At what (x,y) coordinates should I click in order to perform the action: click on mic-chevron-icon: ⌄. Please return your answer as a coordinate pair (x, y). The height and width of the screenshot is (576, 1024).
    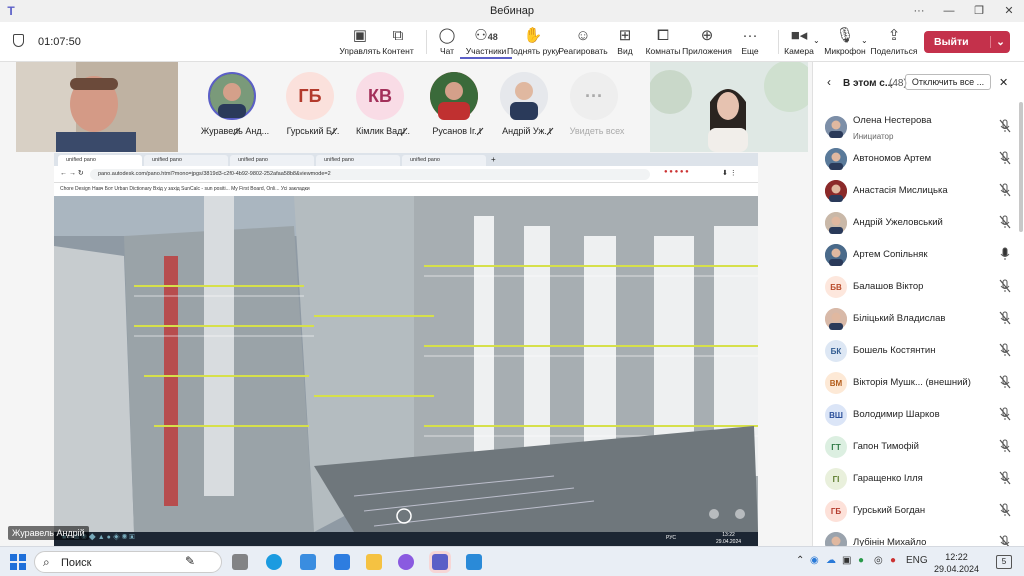
    Looking at the image, I should click on (864, 40).